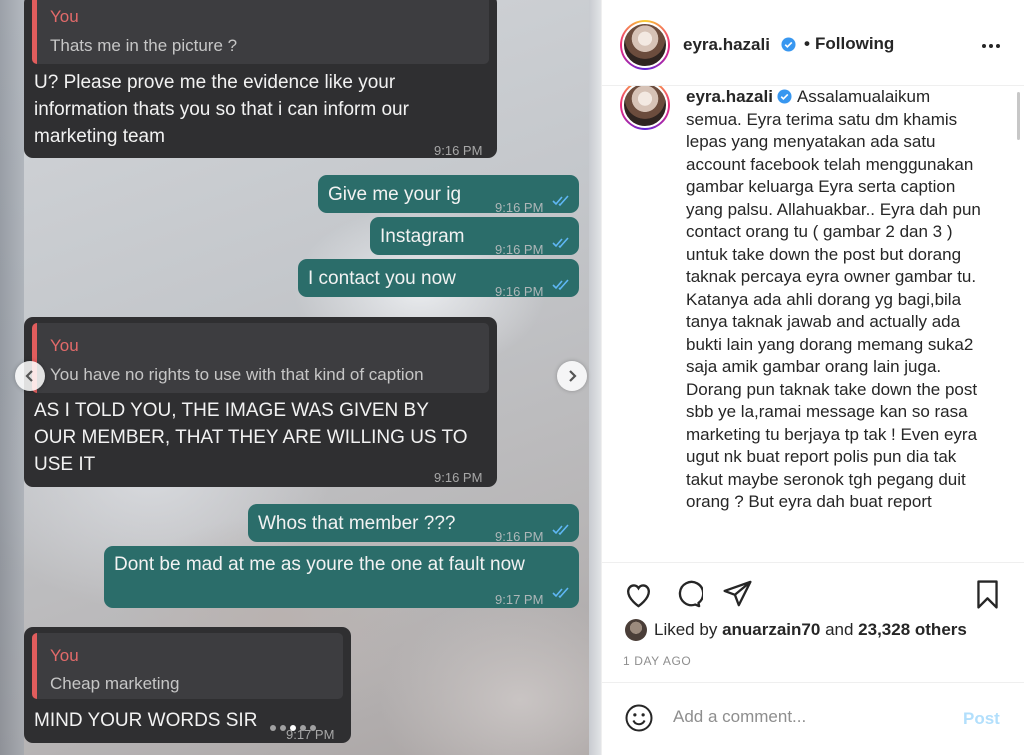 This screenshot has height=755, width=1024. I want to click on save-bookmark-icon, so click(987, 594).